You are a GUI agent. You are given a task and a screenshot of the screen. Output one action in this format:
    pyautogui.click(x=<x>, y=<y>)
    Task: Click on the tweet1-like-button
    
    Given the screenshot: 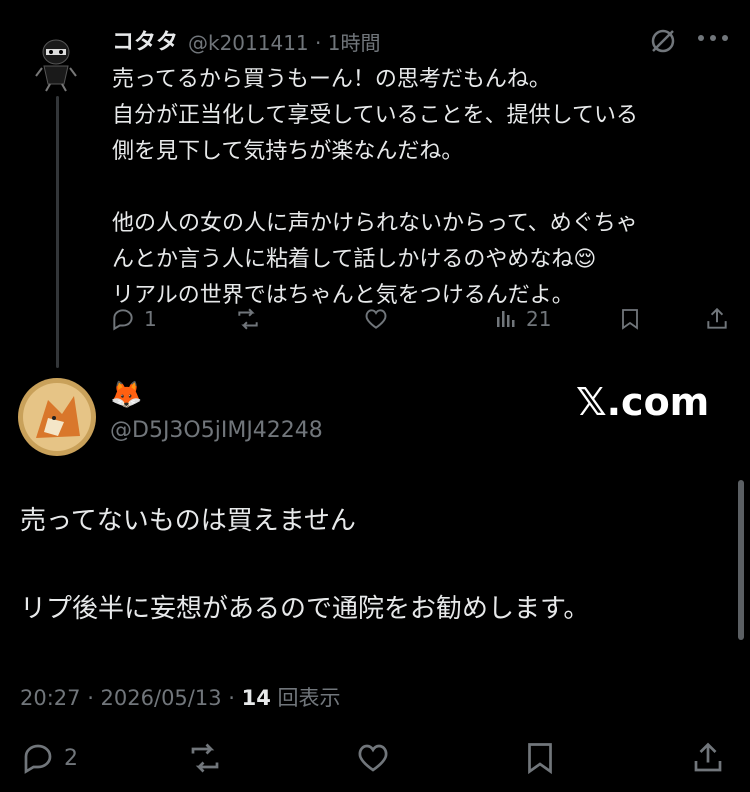 What is the action you would take?
    pyautogui.click(x=380, y=319)
    